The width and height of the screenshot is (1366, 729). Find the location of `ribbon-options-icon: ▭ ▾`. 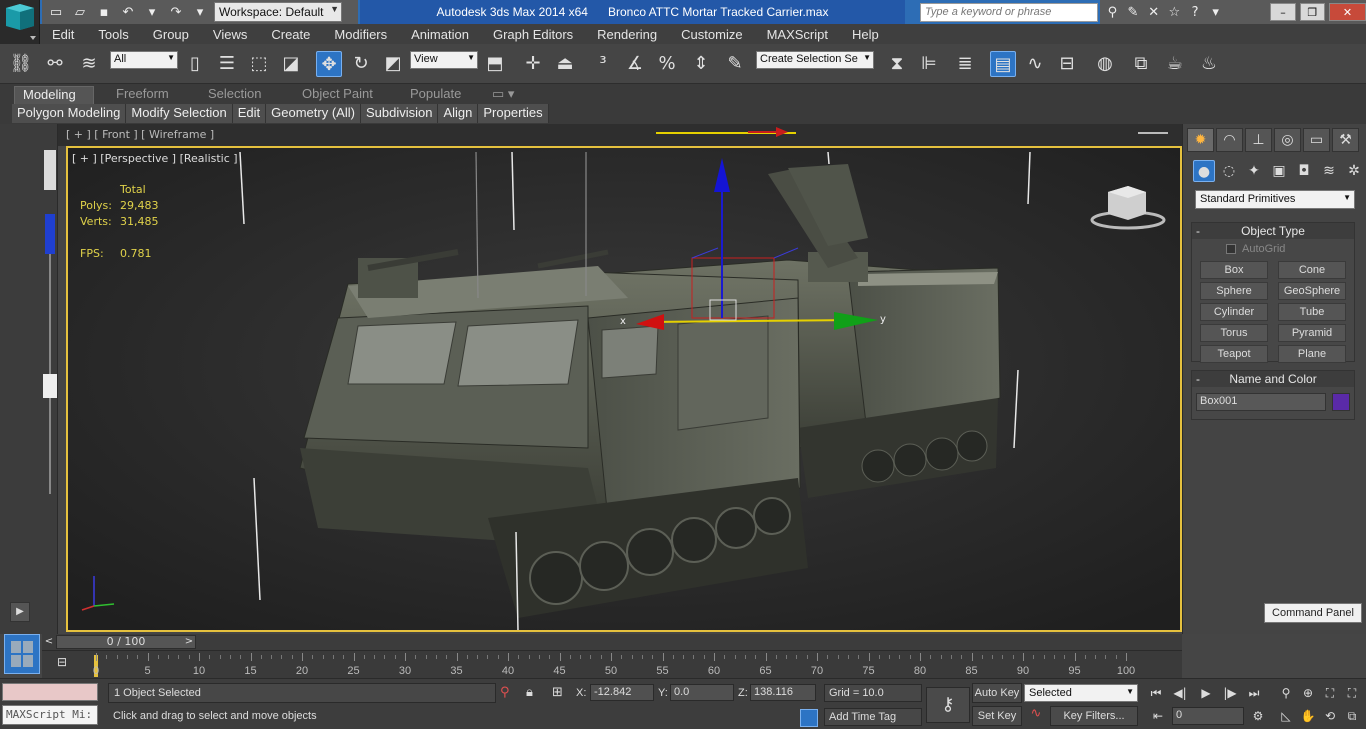

ribbon-options-icon: ▭ ▾ is located at coordinates (503, 95).